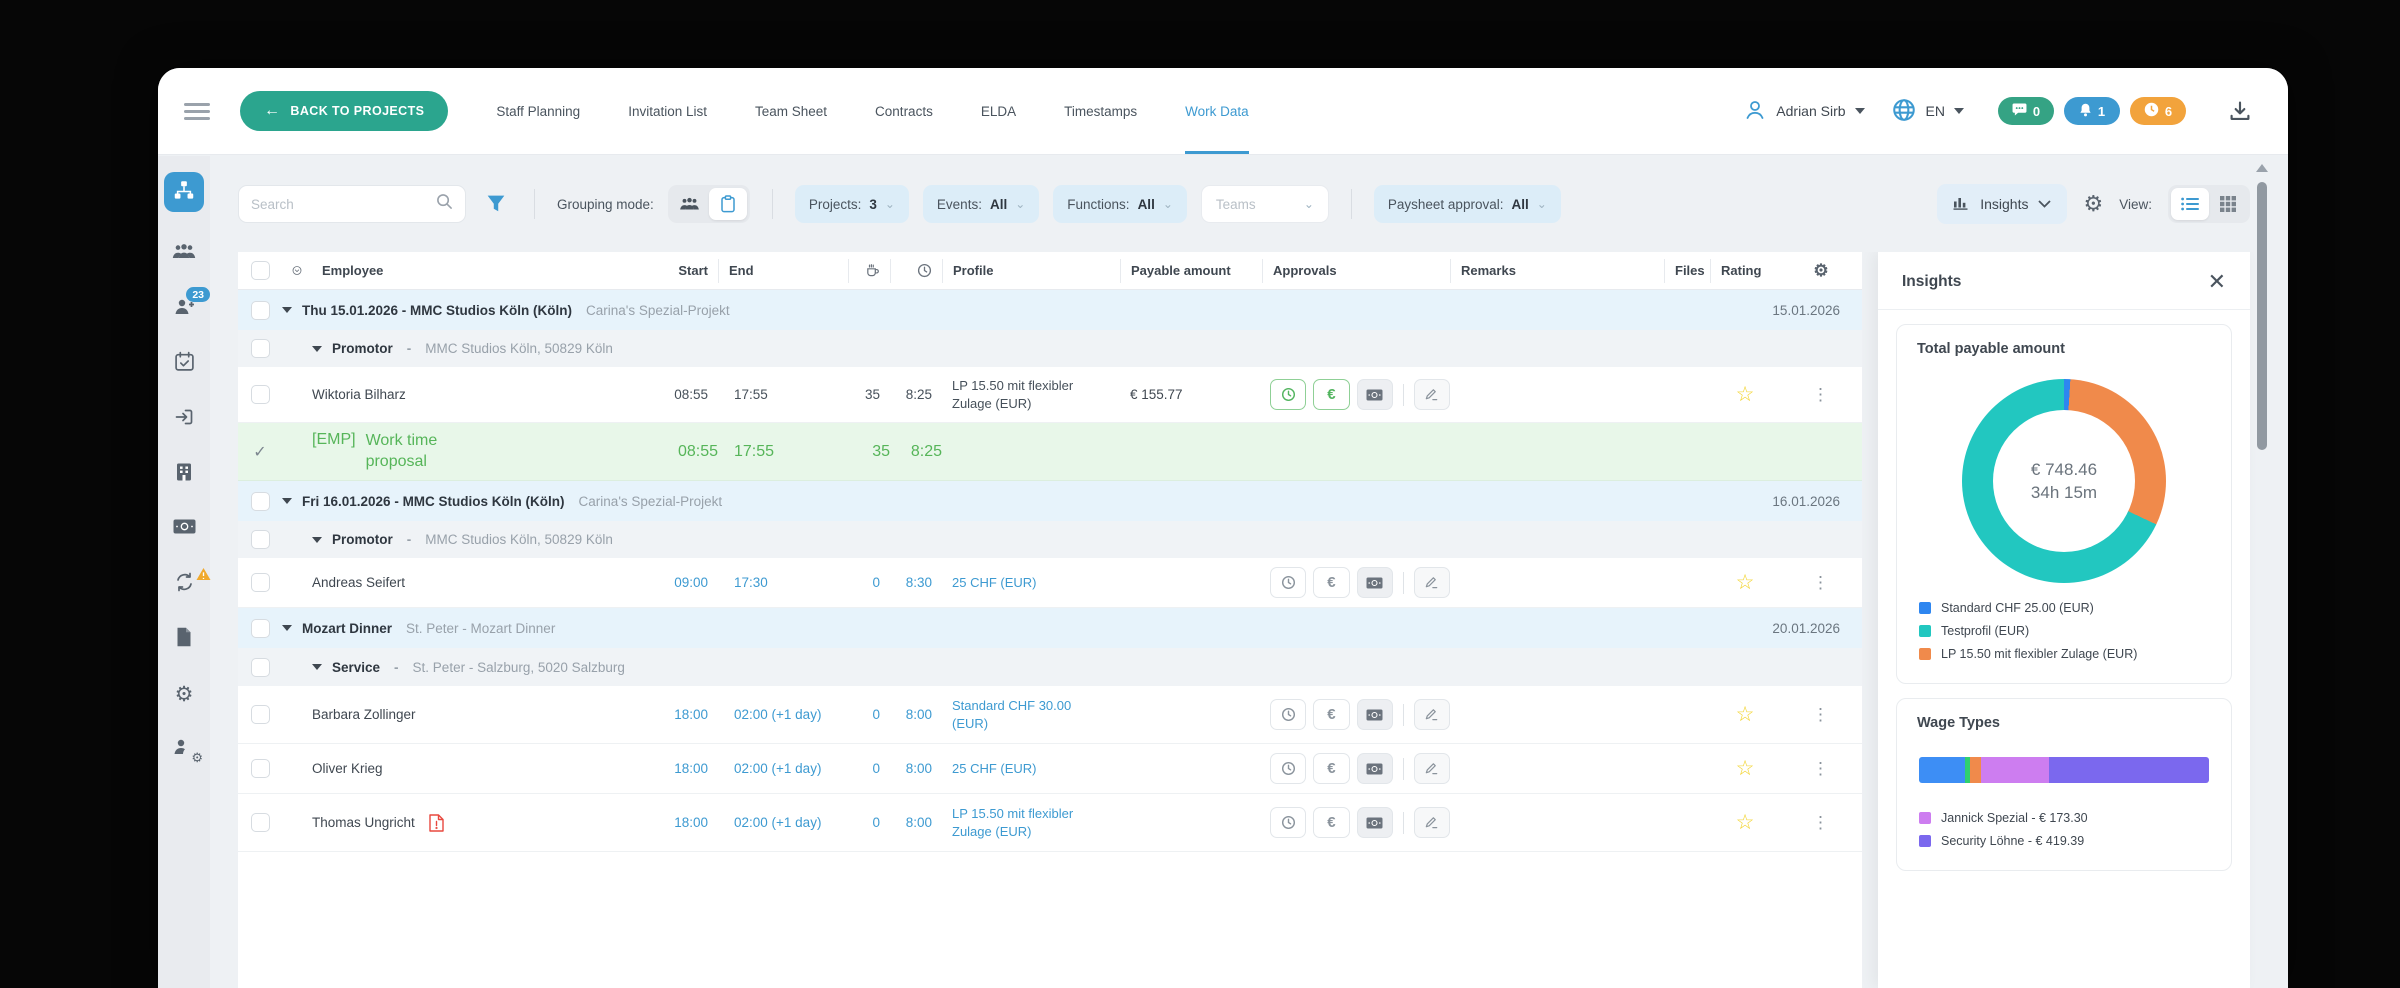 This screenshot has width=2400, height=988. I want to click on time-badge: 6, so click(2158, 111).